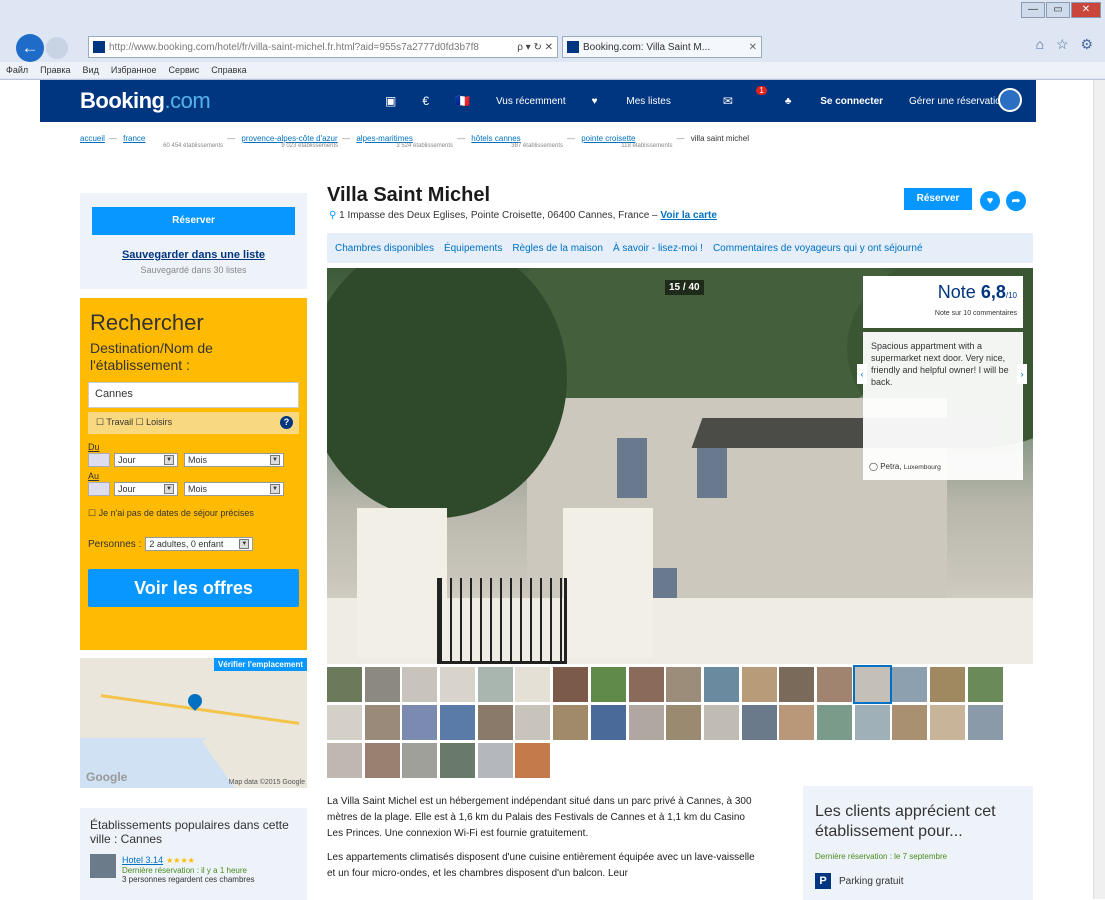 Image resolution: width=1105 pixels, height=900 pixels. I want to click on forward-button, so click(57, 48).